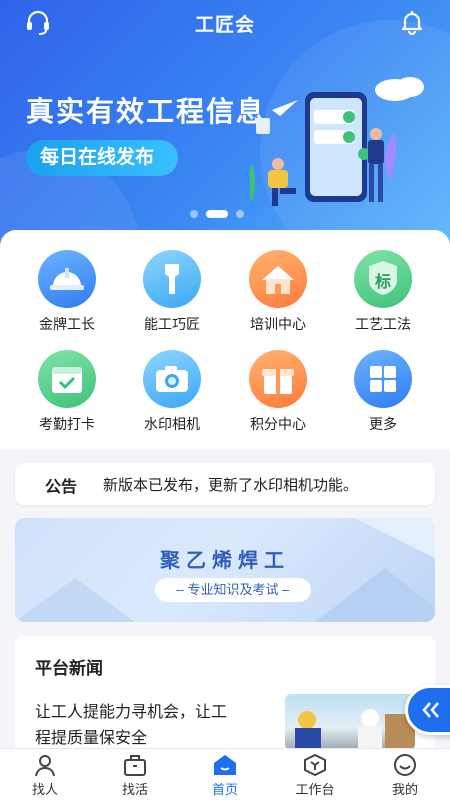  I want to click on course-subtitle: – 专业知识及考试 –, so click(233, 590).